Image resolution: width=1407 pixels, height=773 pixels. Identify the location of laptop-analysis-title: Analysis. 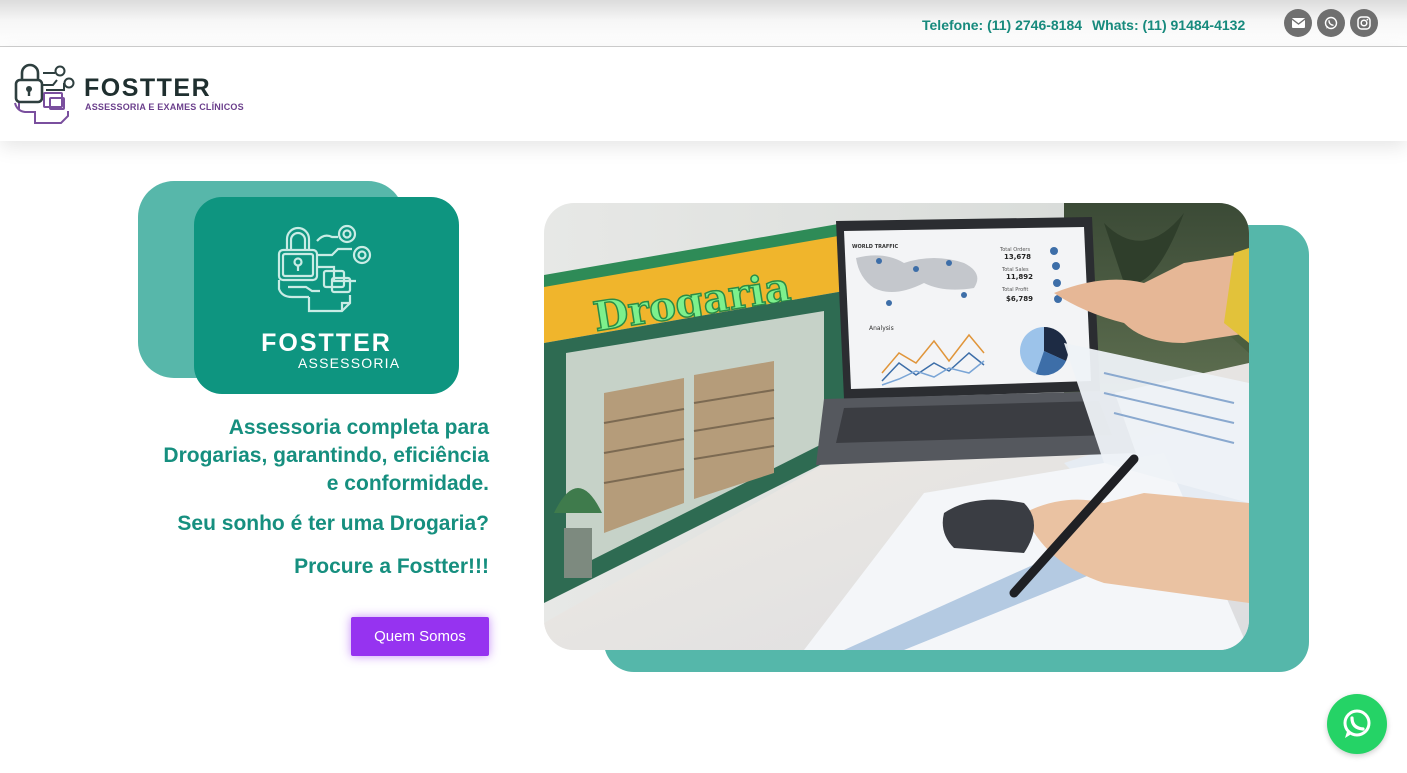
(881, 328).